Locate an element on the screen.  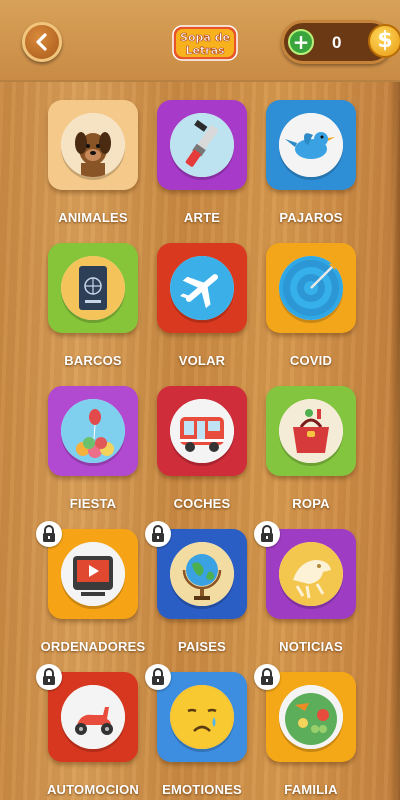
category-label: COVID is located at coordinates (311, 360).